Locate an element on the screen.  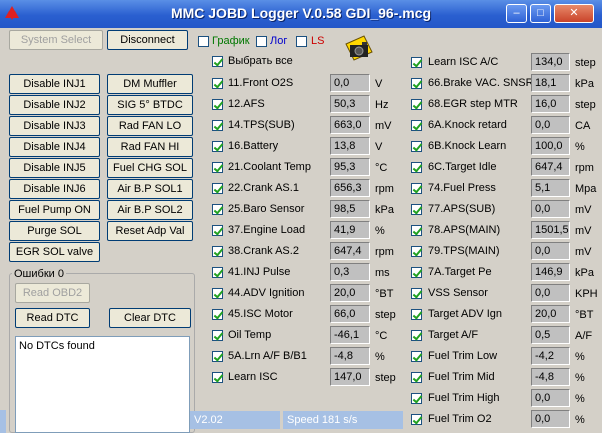
sensor-name: Fuel Trim High is located at coordinates (464, 398).